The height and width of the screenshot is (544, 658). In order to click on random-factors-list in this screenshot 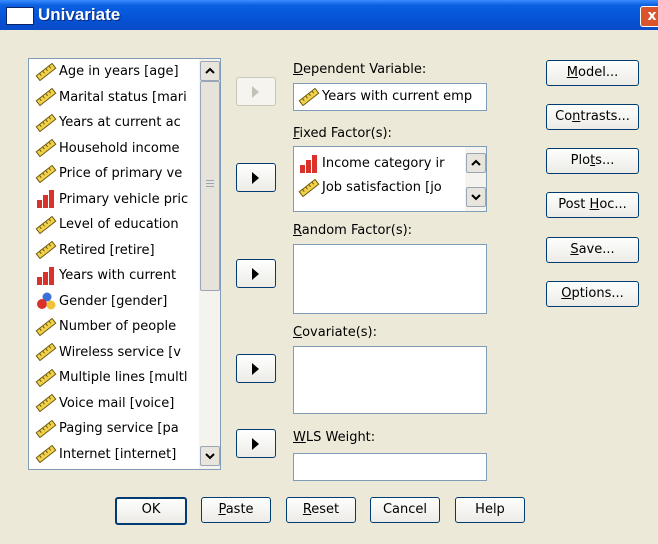, I will do `click(390, 279)`.